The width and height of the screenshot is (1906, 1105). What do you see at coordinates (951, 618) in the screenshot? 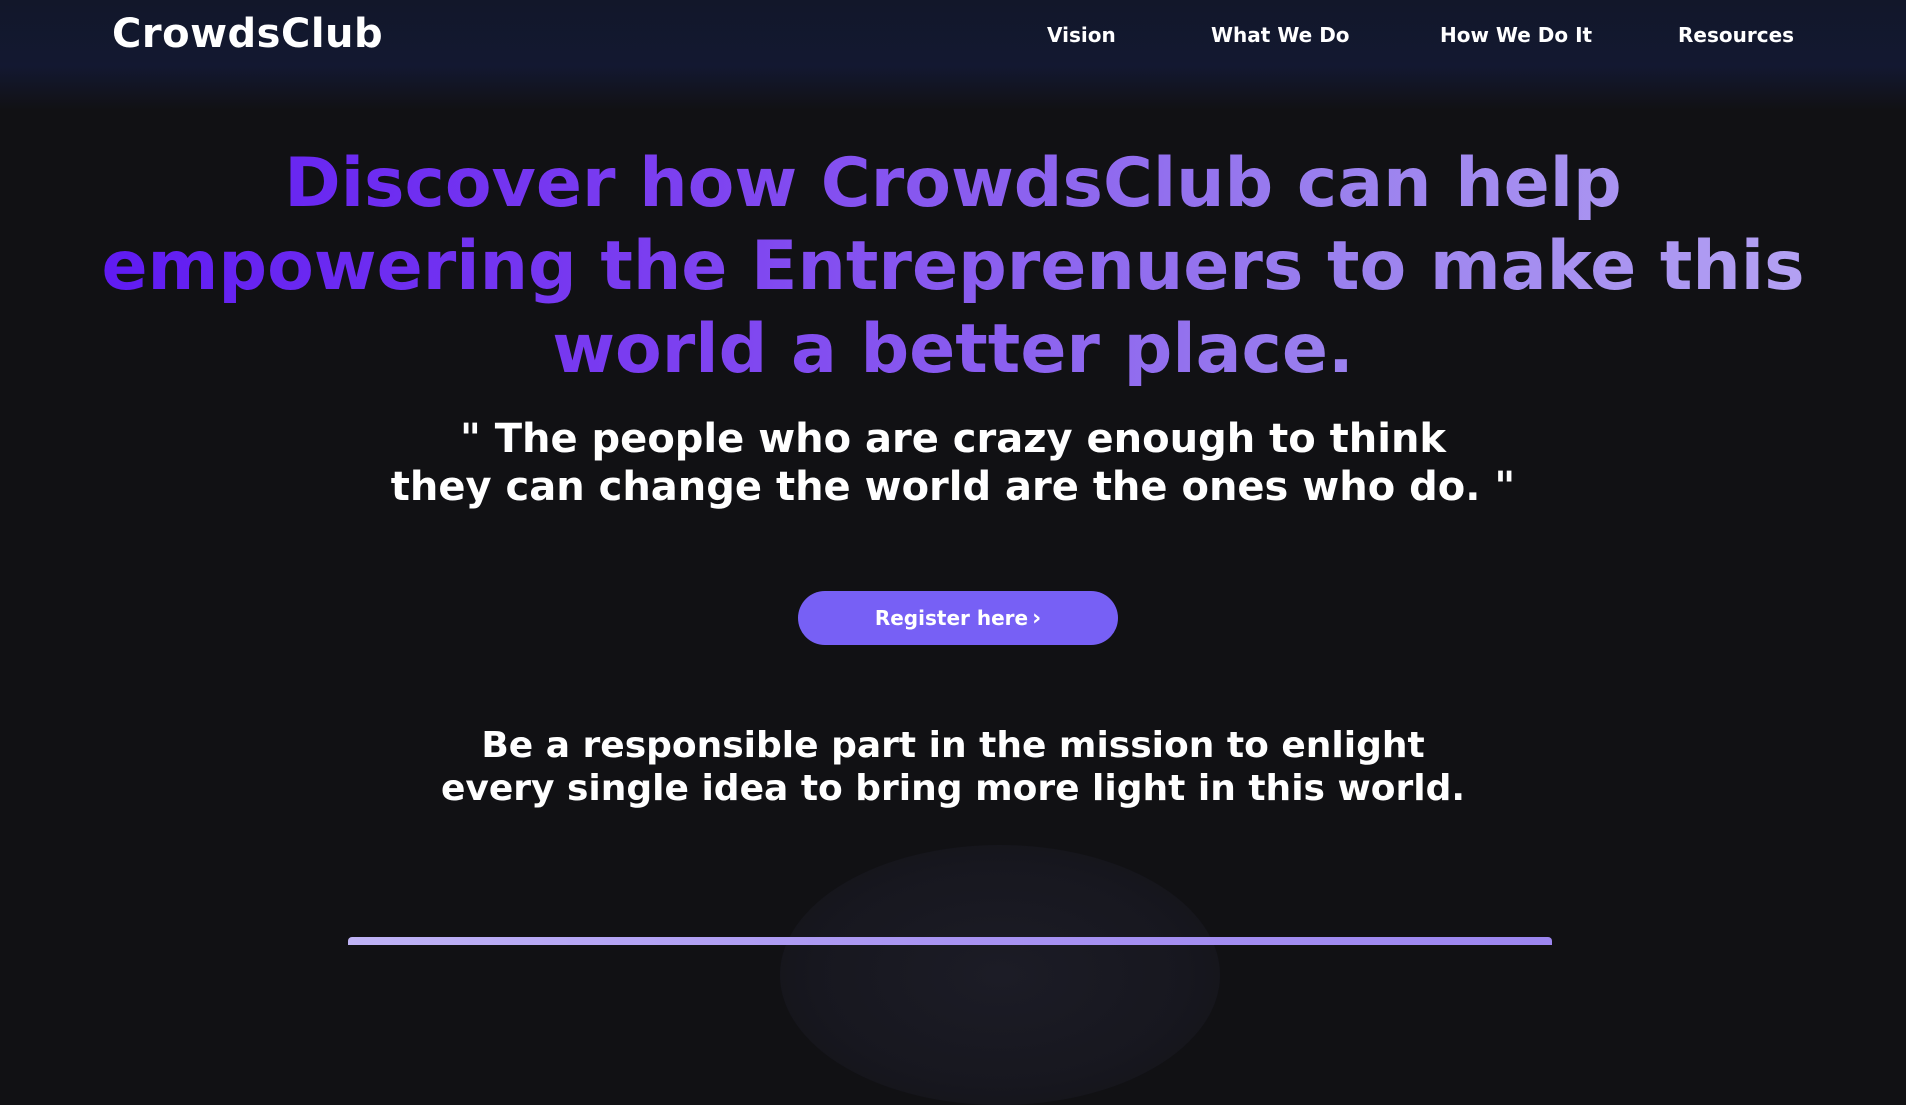
I see `register-button-label: Register here` at bounding box center [951, 618].